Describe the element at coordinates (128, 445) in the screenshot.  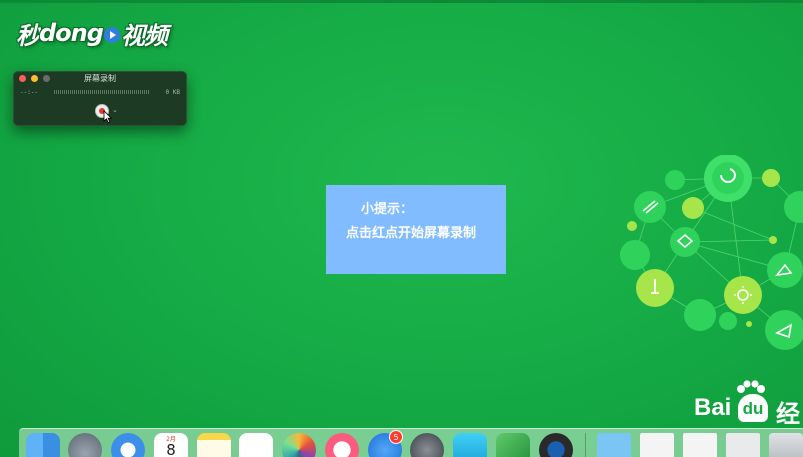
I see `safari-icon` at that location.